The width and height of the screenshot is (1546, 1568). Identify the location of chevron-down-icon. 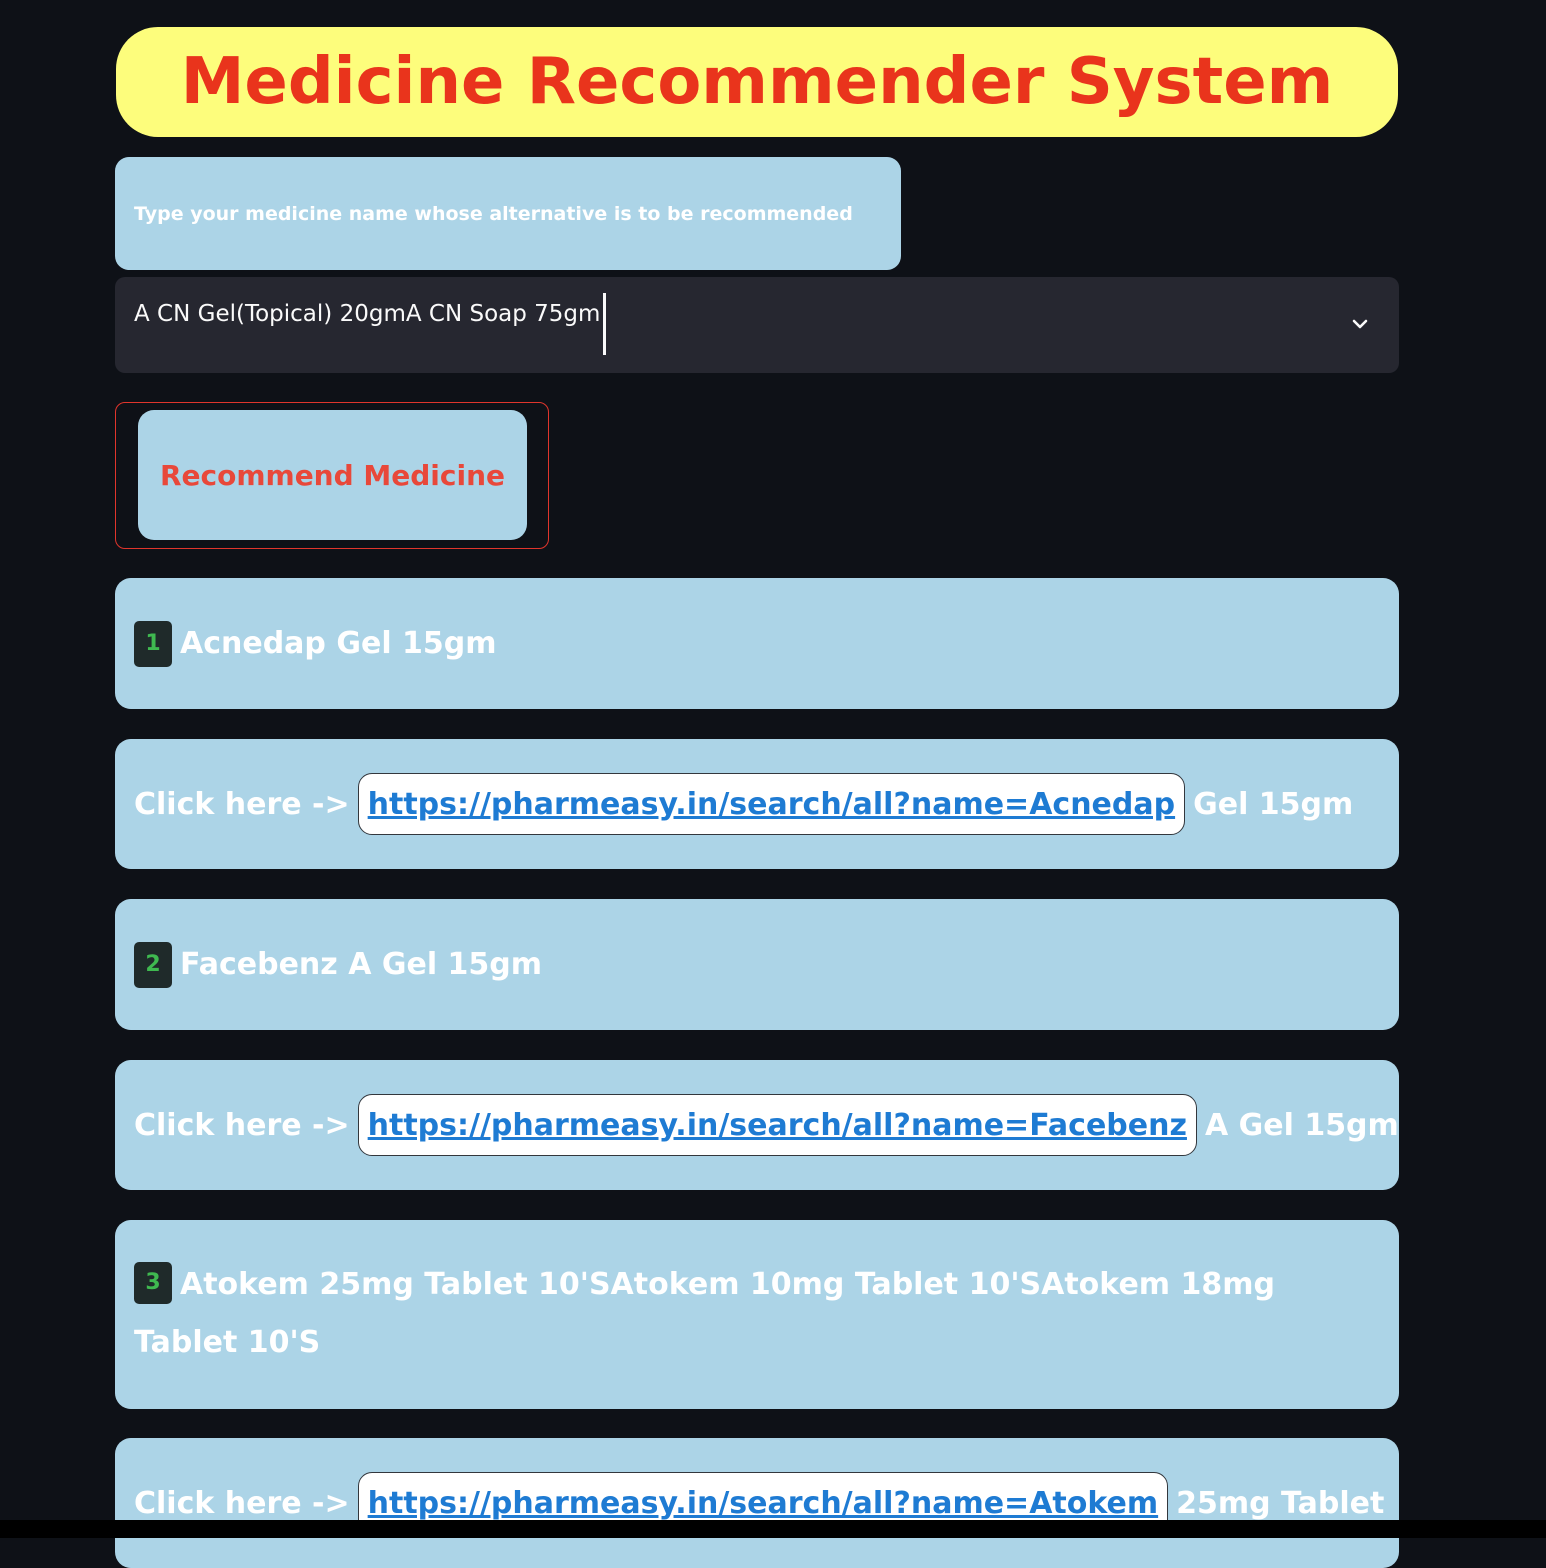
(1360, 324).